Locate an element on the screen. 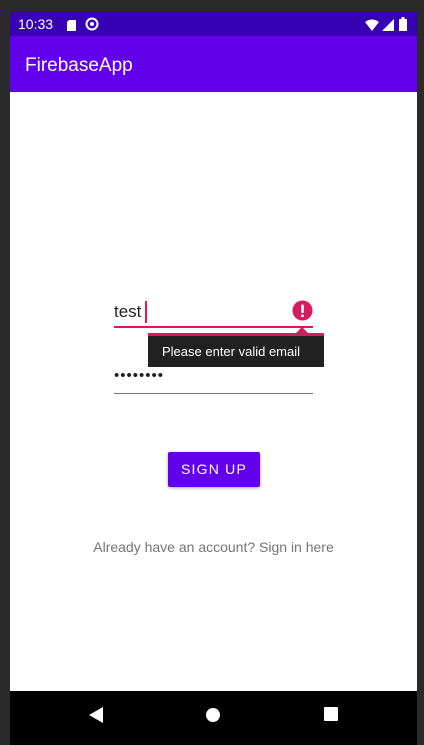 Image resolution: width=424 pixels, height=745 pixels. email-error-popup: Please enter valid email is located at coordinates (236, 347).